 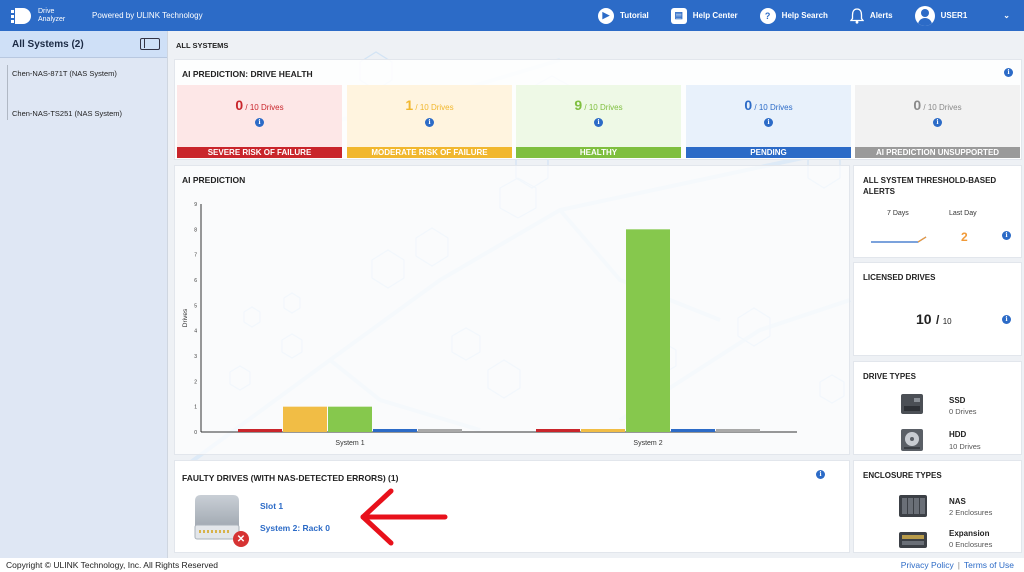 I want to click on health-card-2: 9 / 10 Drives i HEALTHY, so click(x=598, y=121).